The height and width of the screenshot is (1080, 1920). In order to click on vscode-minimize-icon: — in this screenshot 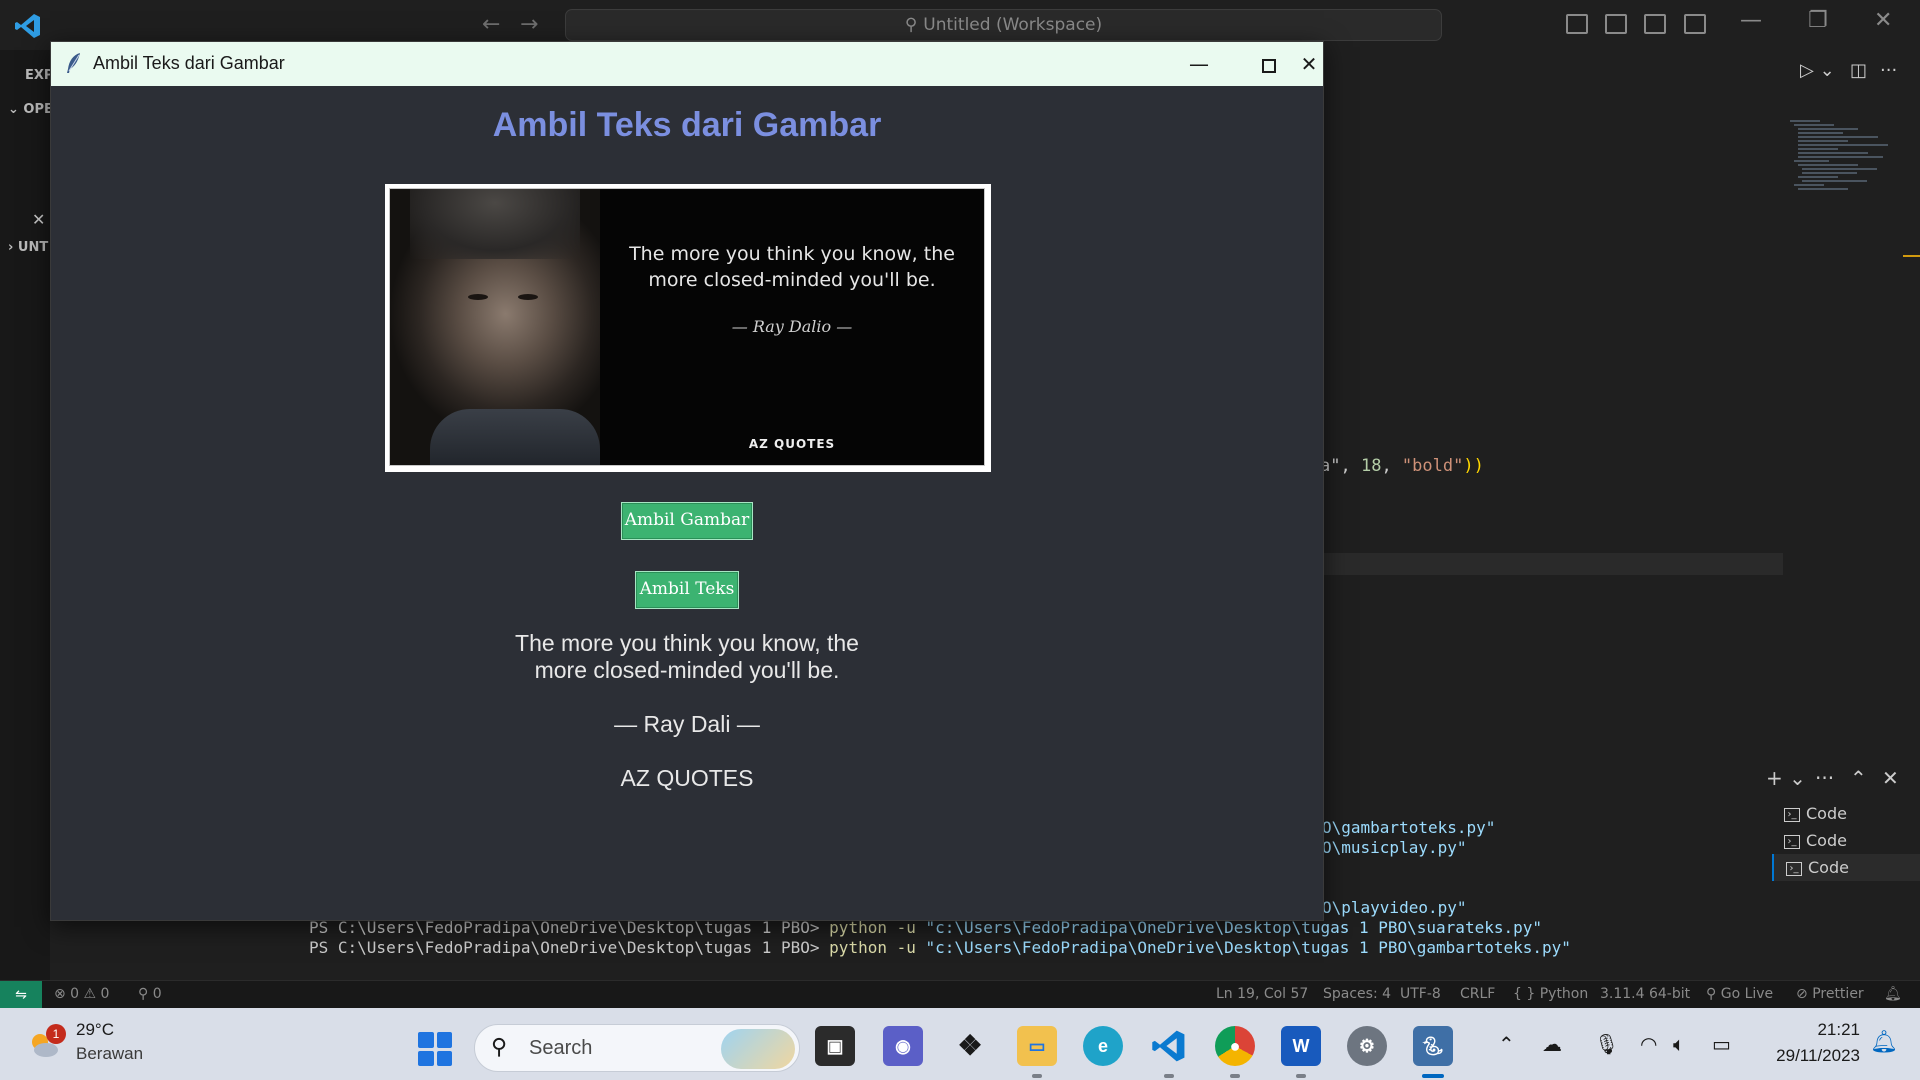, I will do `click(1751, 20)`.